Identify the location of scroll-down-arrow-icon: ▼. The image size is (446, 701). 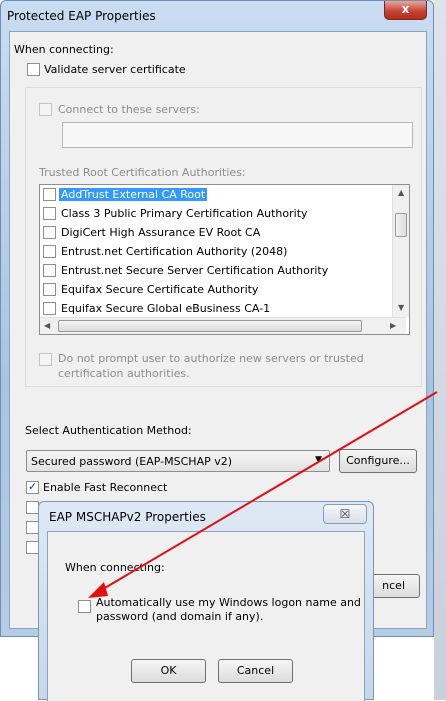
(401, 307).